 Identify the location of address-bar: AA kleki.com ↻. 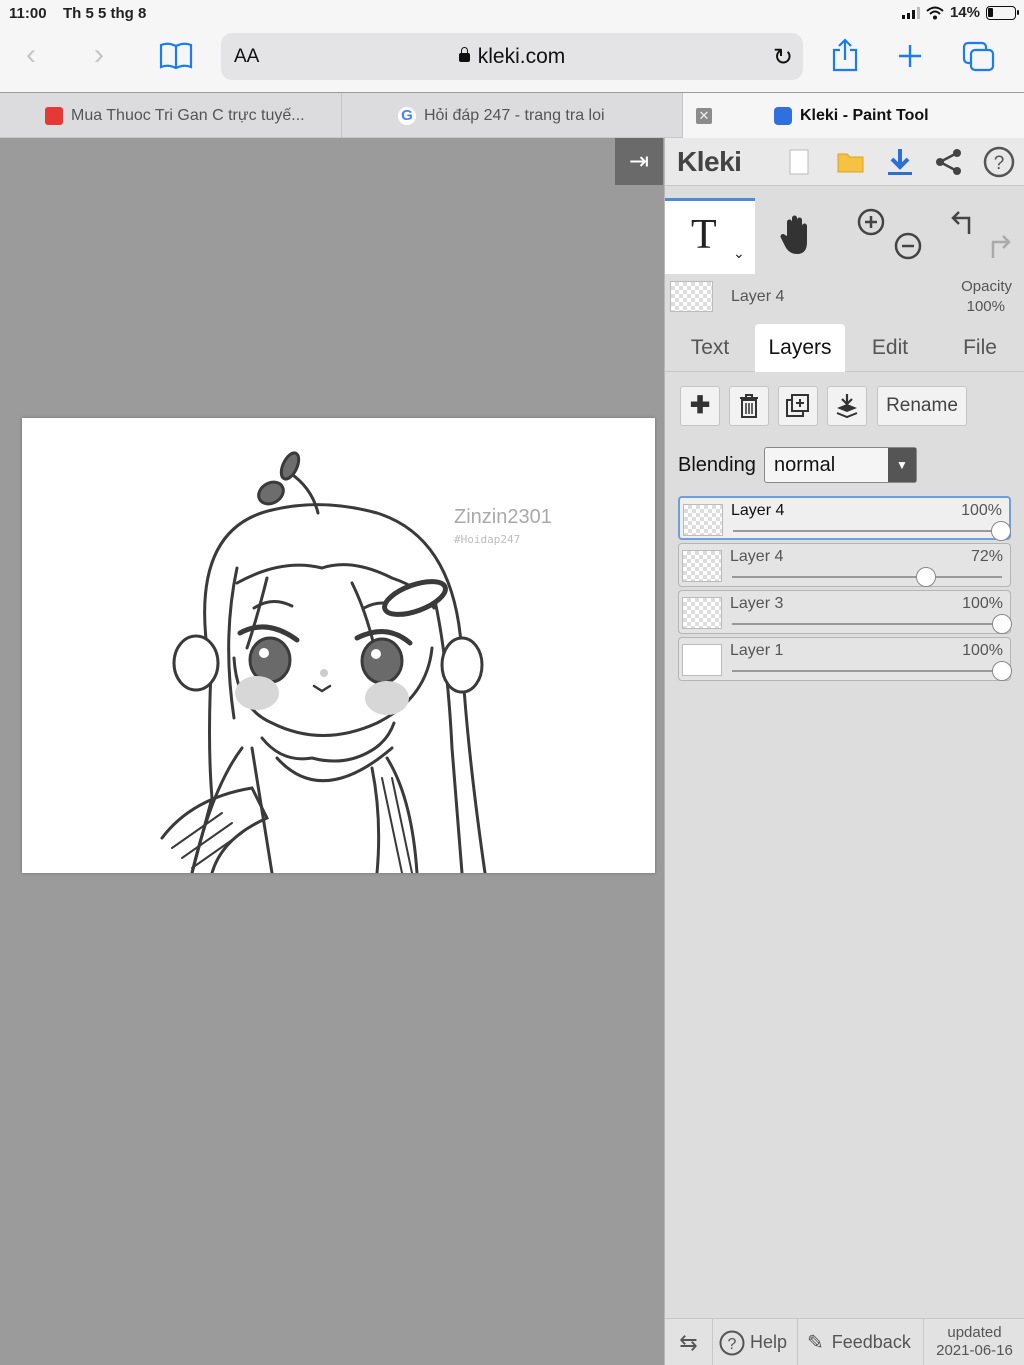
(512, 56).